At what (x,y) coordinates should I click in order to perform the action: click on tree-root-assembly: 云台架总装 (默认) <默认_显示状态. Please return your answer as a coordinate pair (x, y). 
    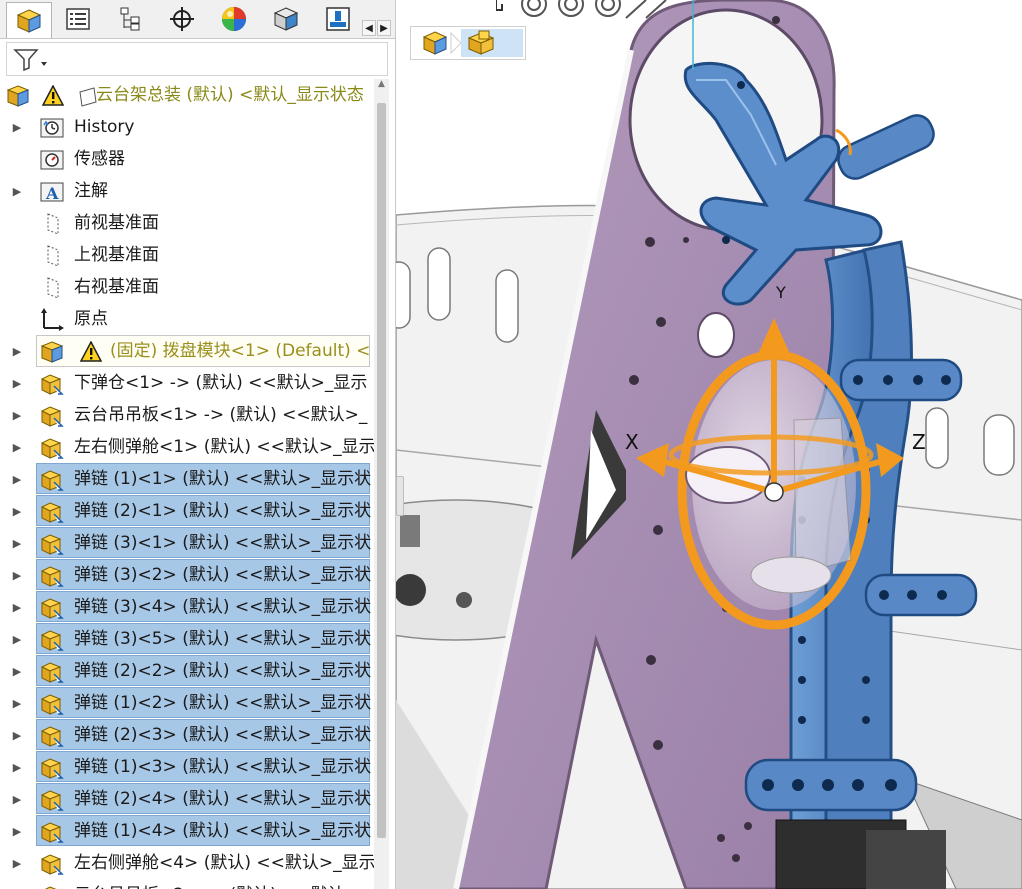
    Looking at the image, I should click on (185, 95).